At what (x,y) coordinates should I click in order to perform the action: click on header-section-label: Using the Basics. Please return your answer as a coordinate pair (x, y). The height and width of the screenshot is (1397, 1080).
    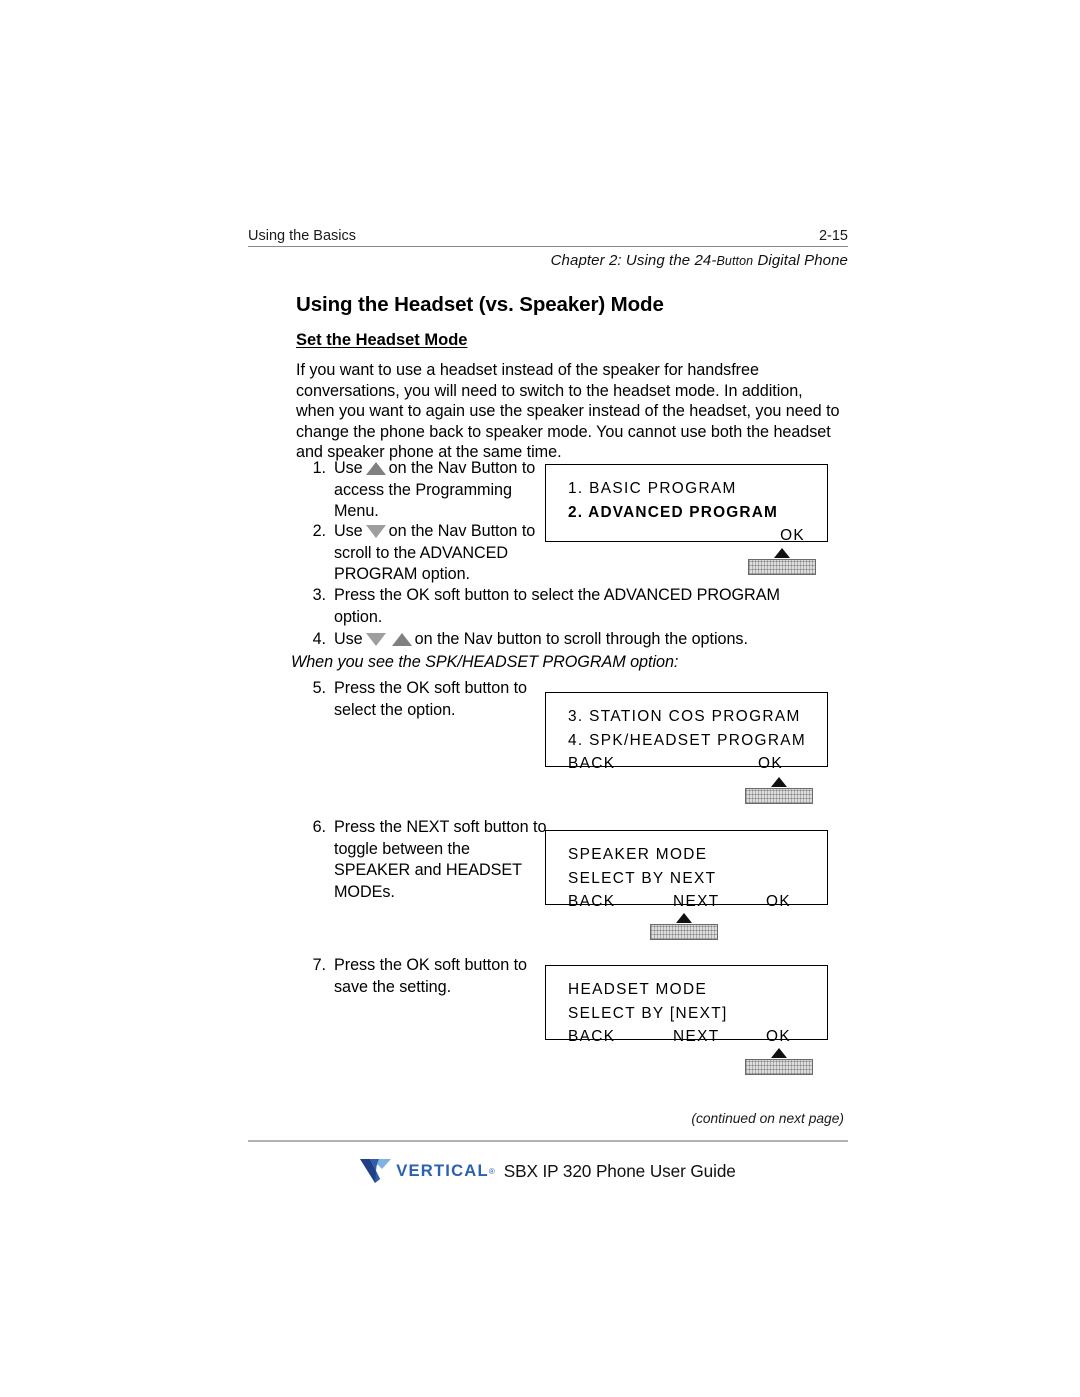
    Looking at the image, I should click on (302, 236).